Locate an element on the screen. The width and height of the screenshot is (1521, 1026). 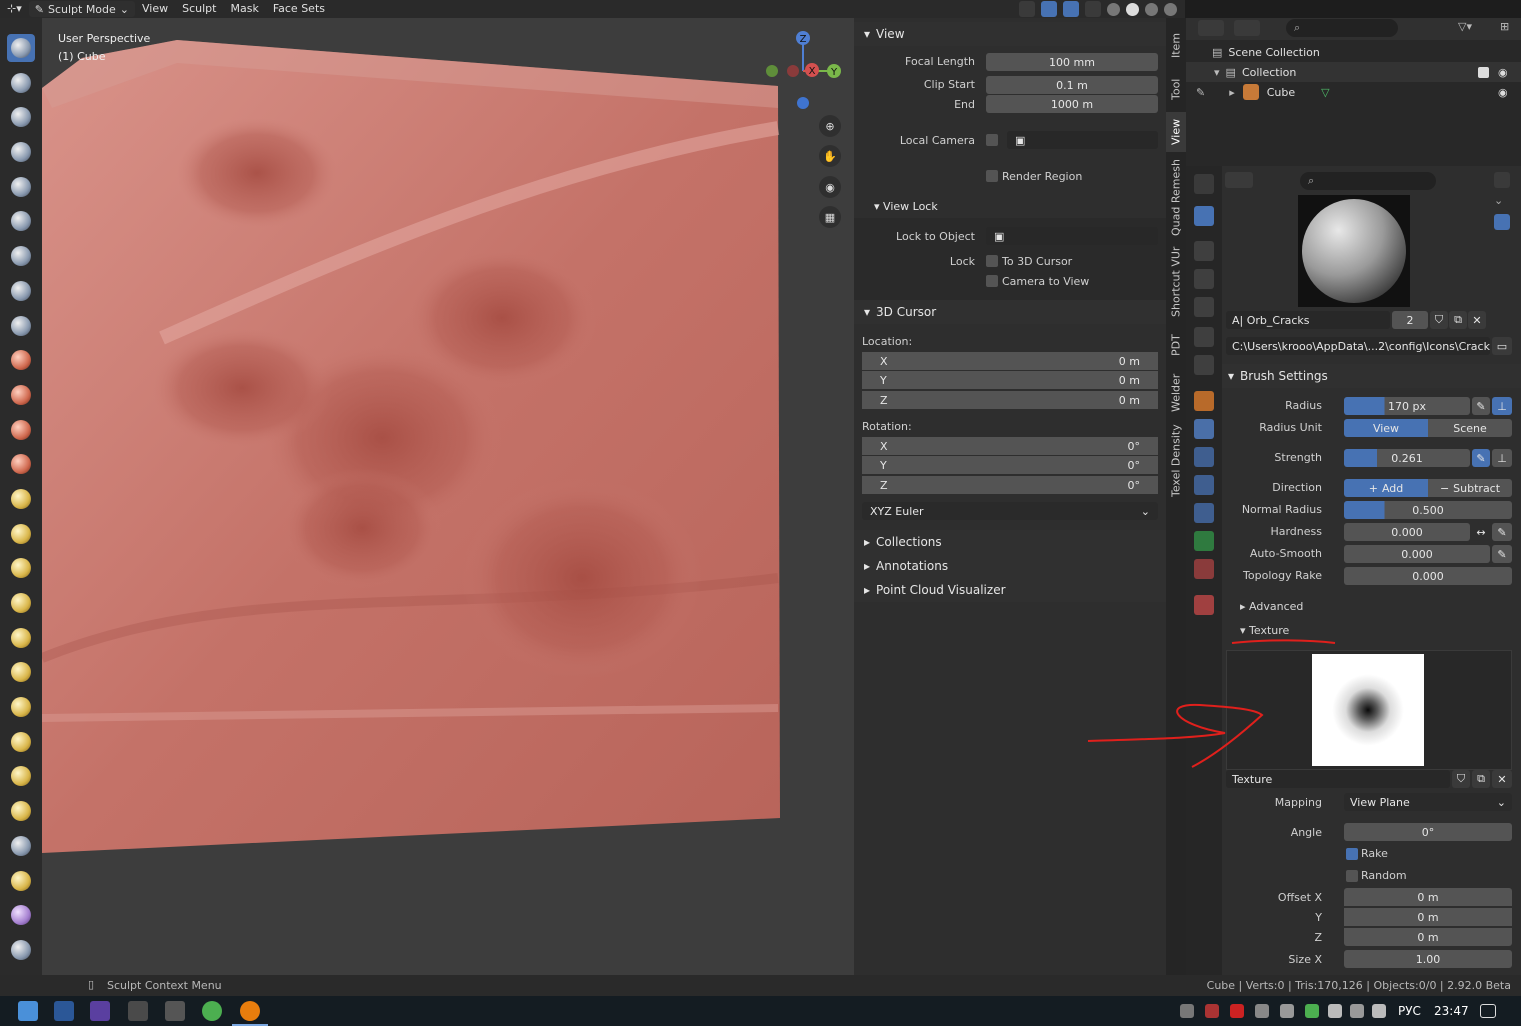
tab-item: Item is located at coordinates (1176, 45).